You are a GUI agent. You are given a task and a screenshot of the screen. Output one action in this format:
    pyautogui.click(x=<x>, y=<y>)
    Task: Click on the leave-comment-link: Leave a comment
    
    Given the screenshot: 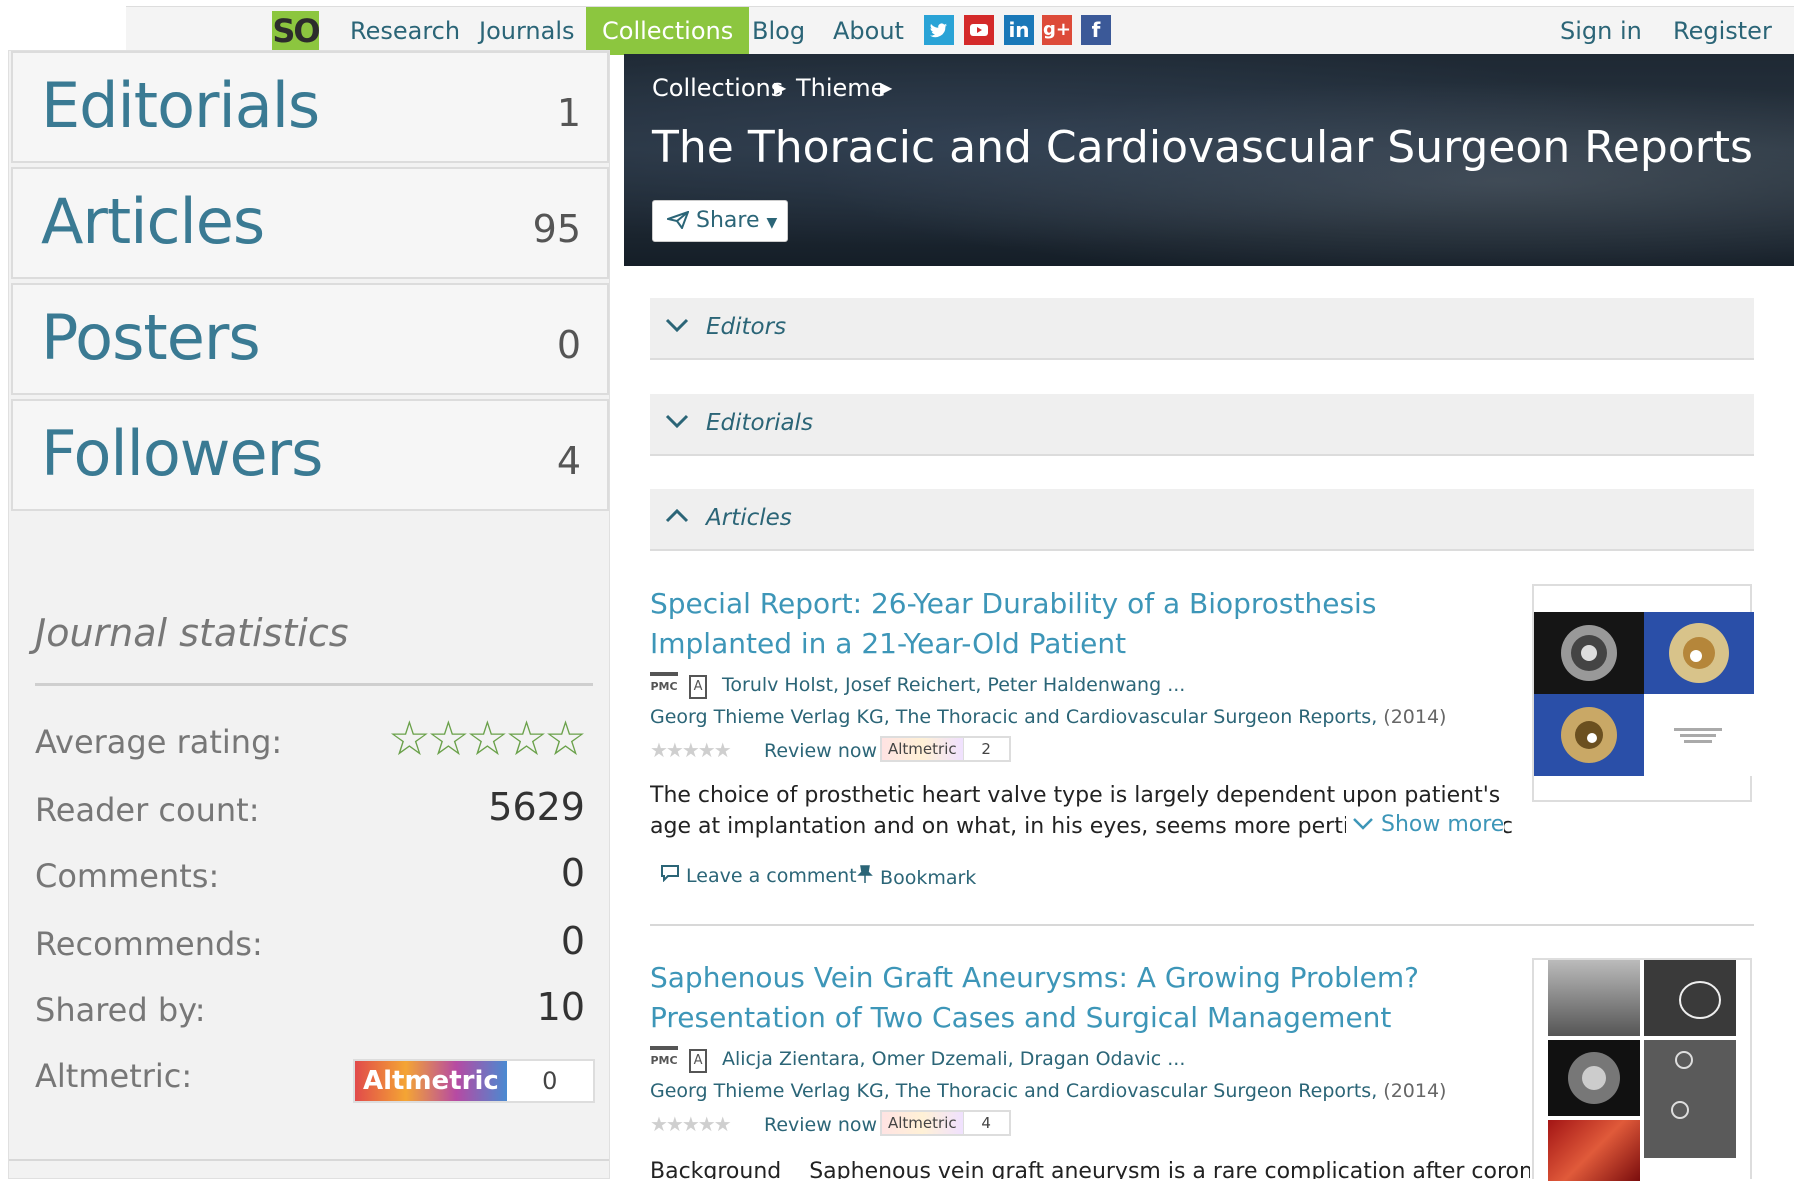 What is the action you would take?
    pyautogui.click(x=758, y=875)
    